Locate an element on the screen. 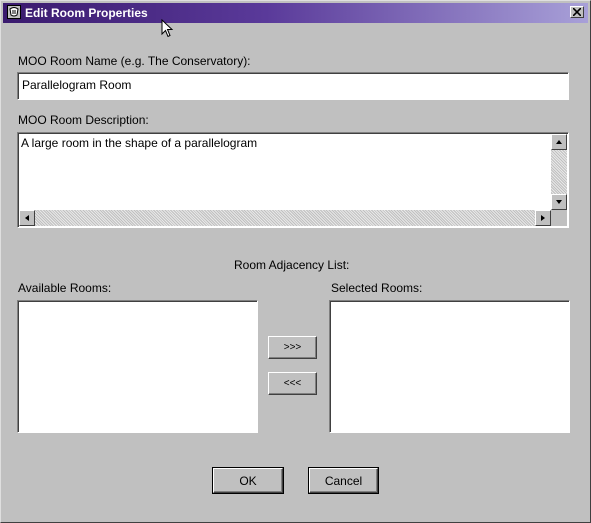 The width and height of the screenshot is (591, 523). add-room-button: >>> is located at coordinates (292, 347).